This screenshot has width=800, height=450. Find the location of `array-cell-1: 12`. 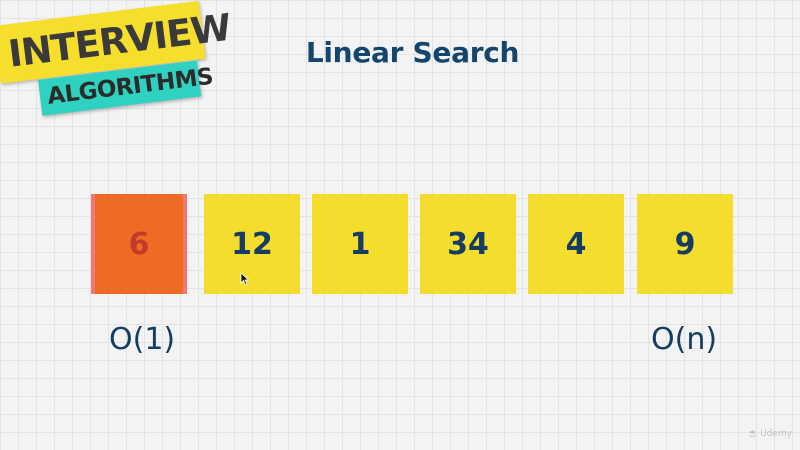

array-cell-1: 12 is located at coordinates (252, 244).